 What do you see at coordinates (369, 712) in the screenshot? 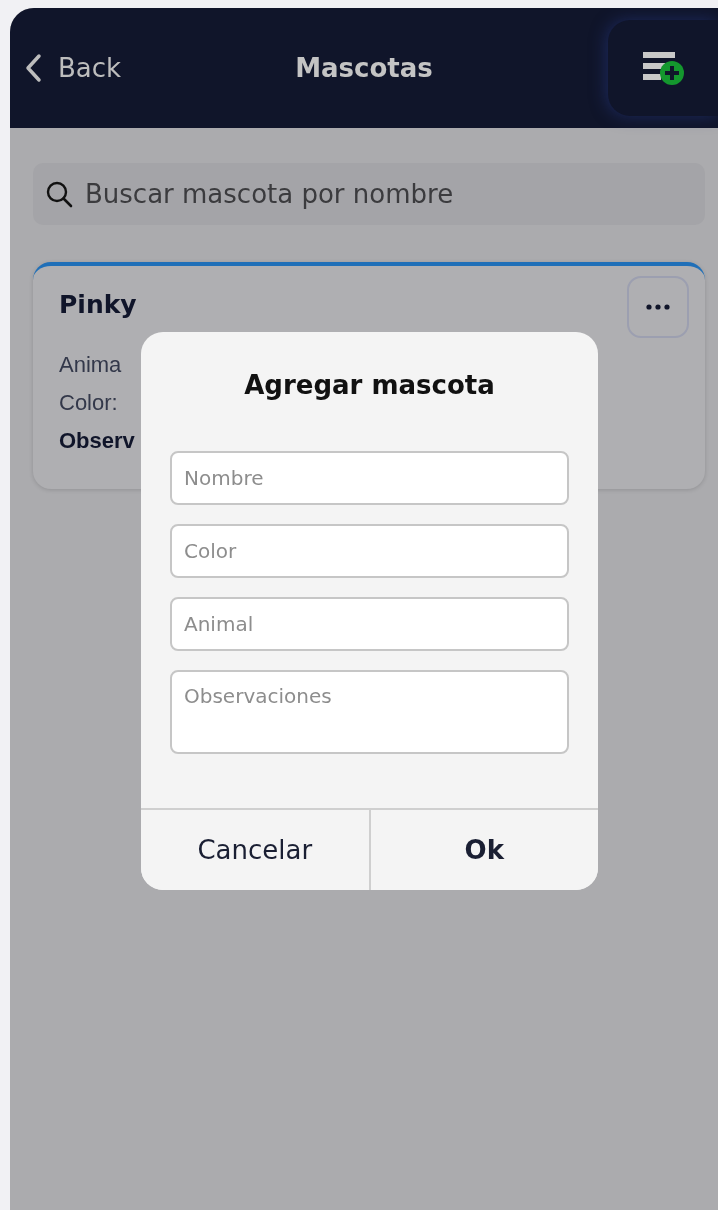
I see `input-field: Observaciones` at bounding box center [369, 712].